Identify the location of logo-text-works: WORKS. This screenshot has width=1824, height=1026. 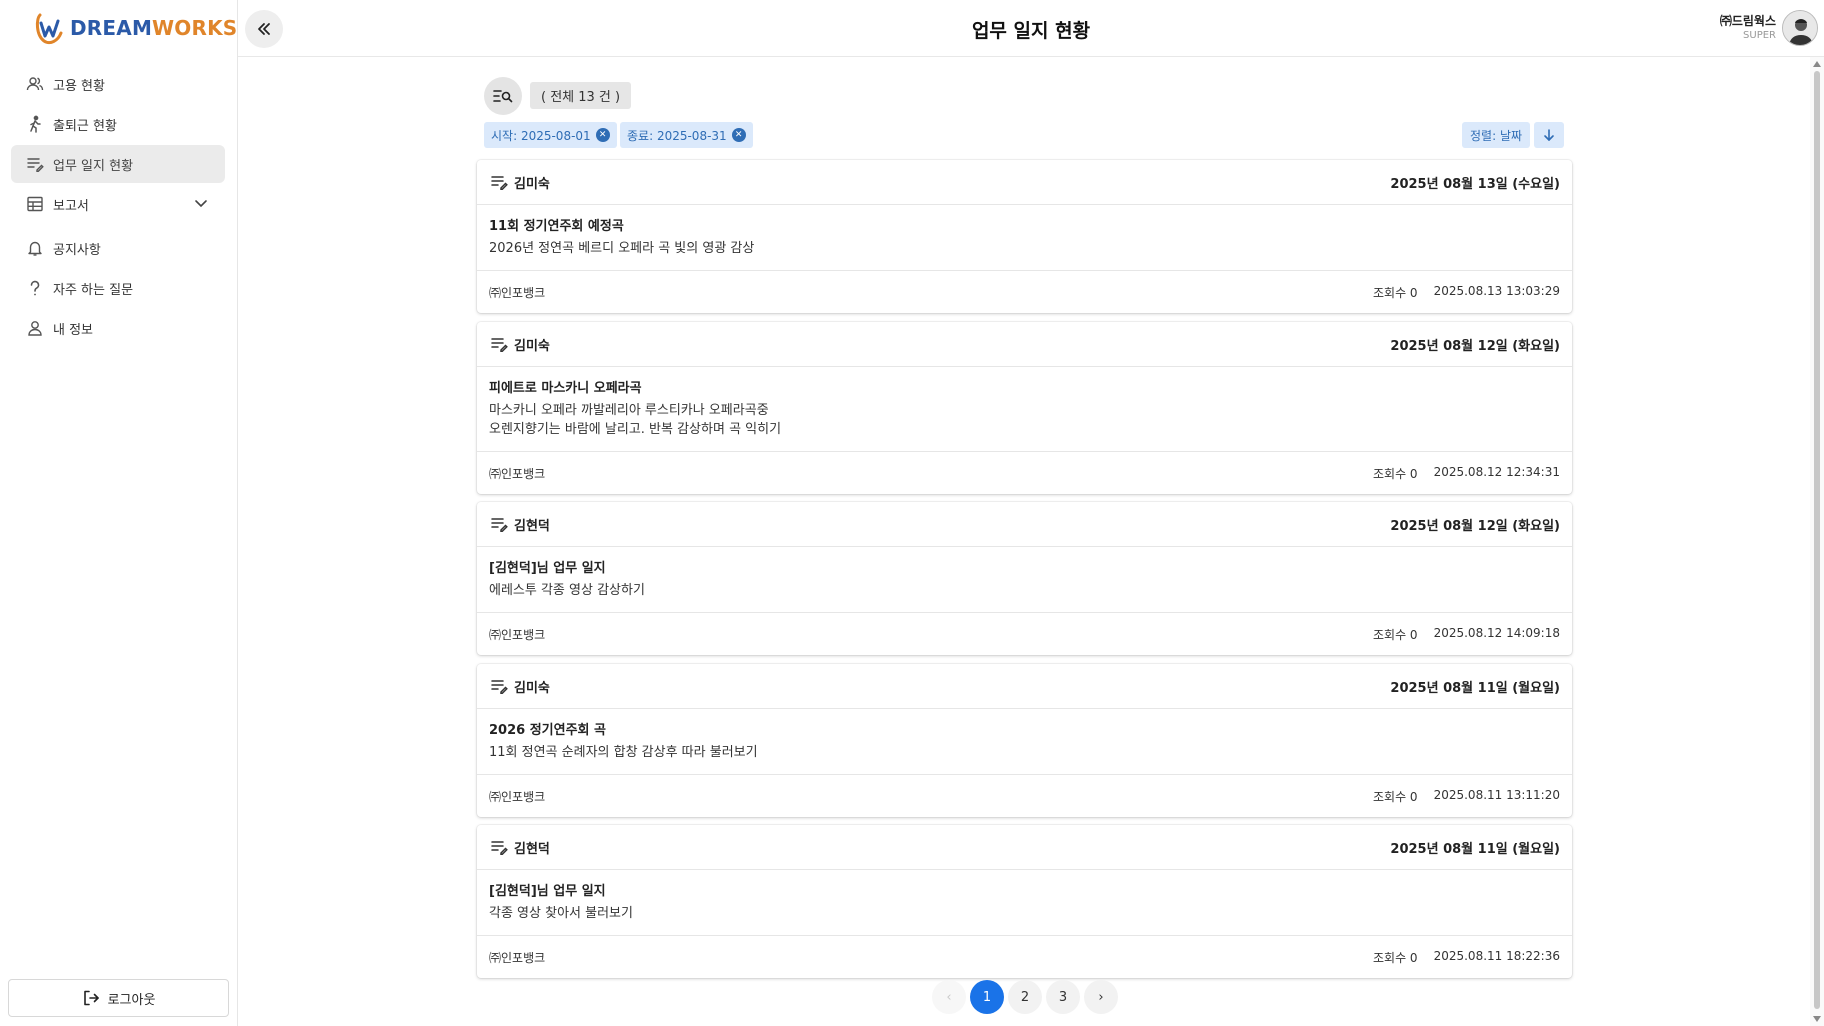
(195, 28).